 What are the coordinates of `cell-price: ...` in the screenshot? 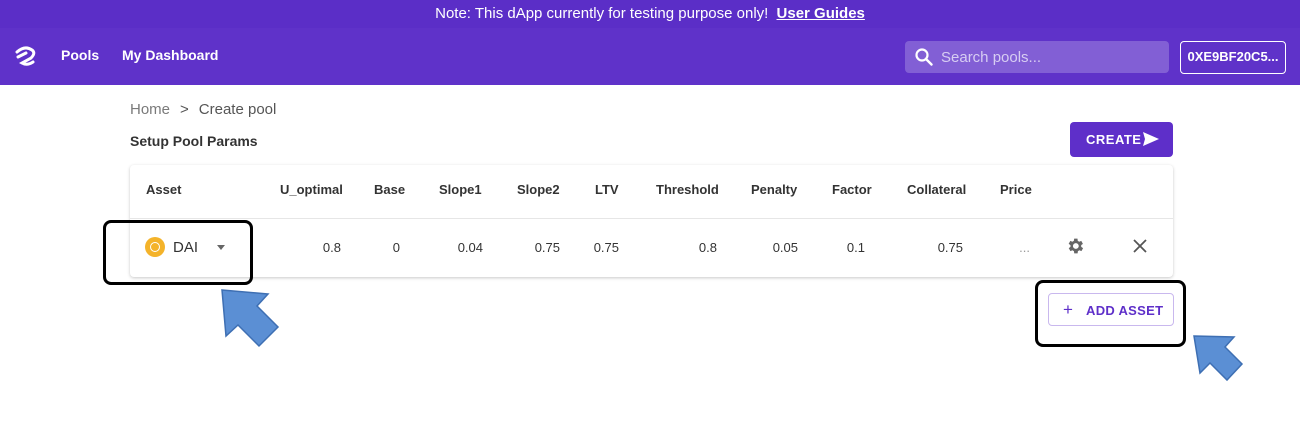 It's located at (1024, 247).